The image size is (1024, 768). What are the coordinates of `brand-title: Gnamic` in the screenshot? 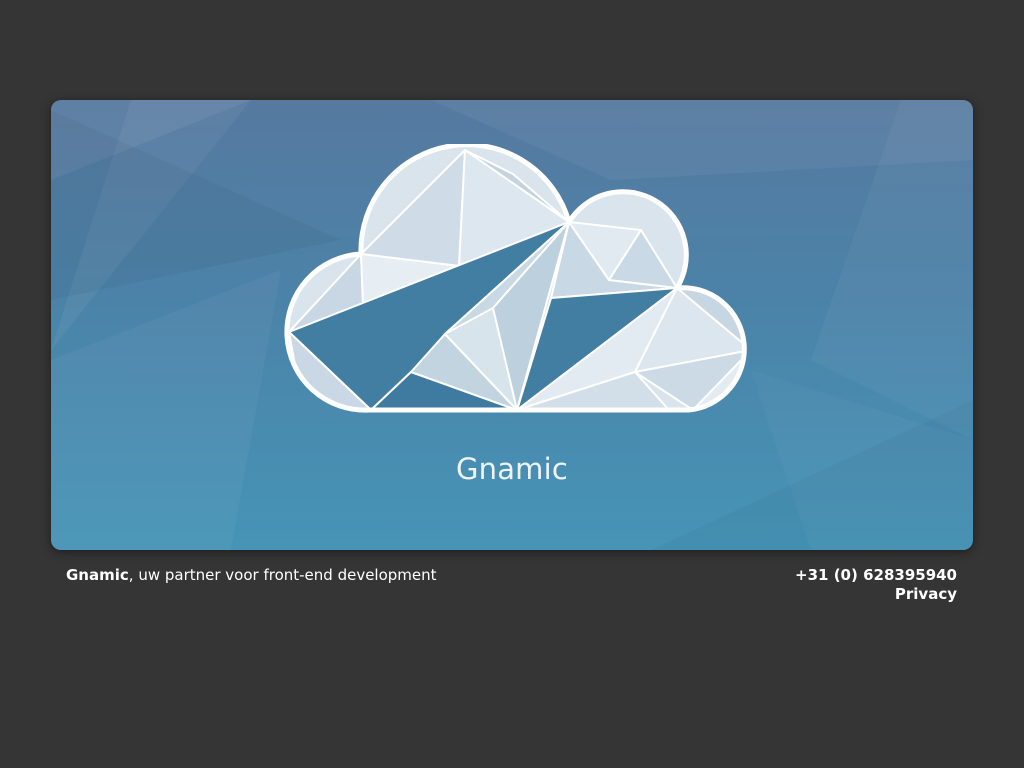 It's located at (512, 469).